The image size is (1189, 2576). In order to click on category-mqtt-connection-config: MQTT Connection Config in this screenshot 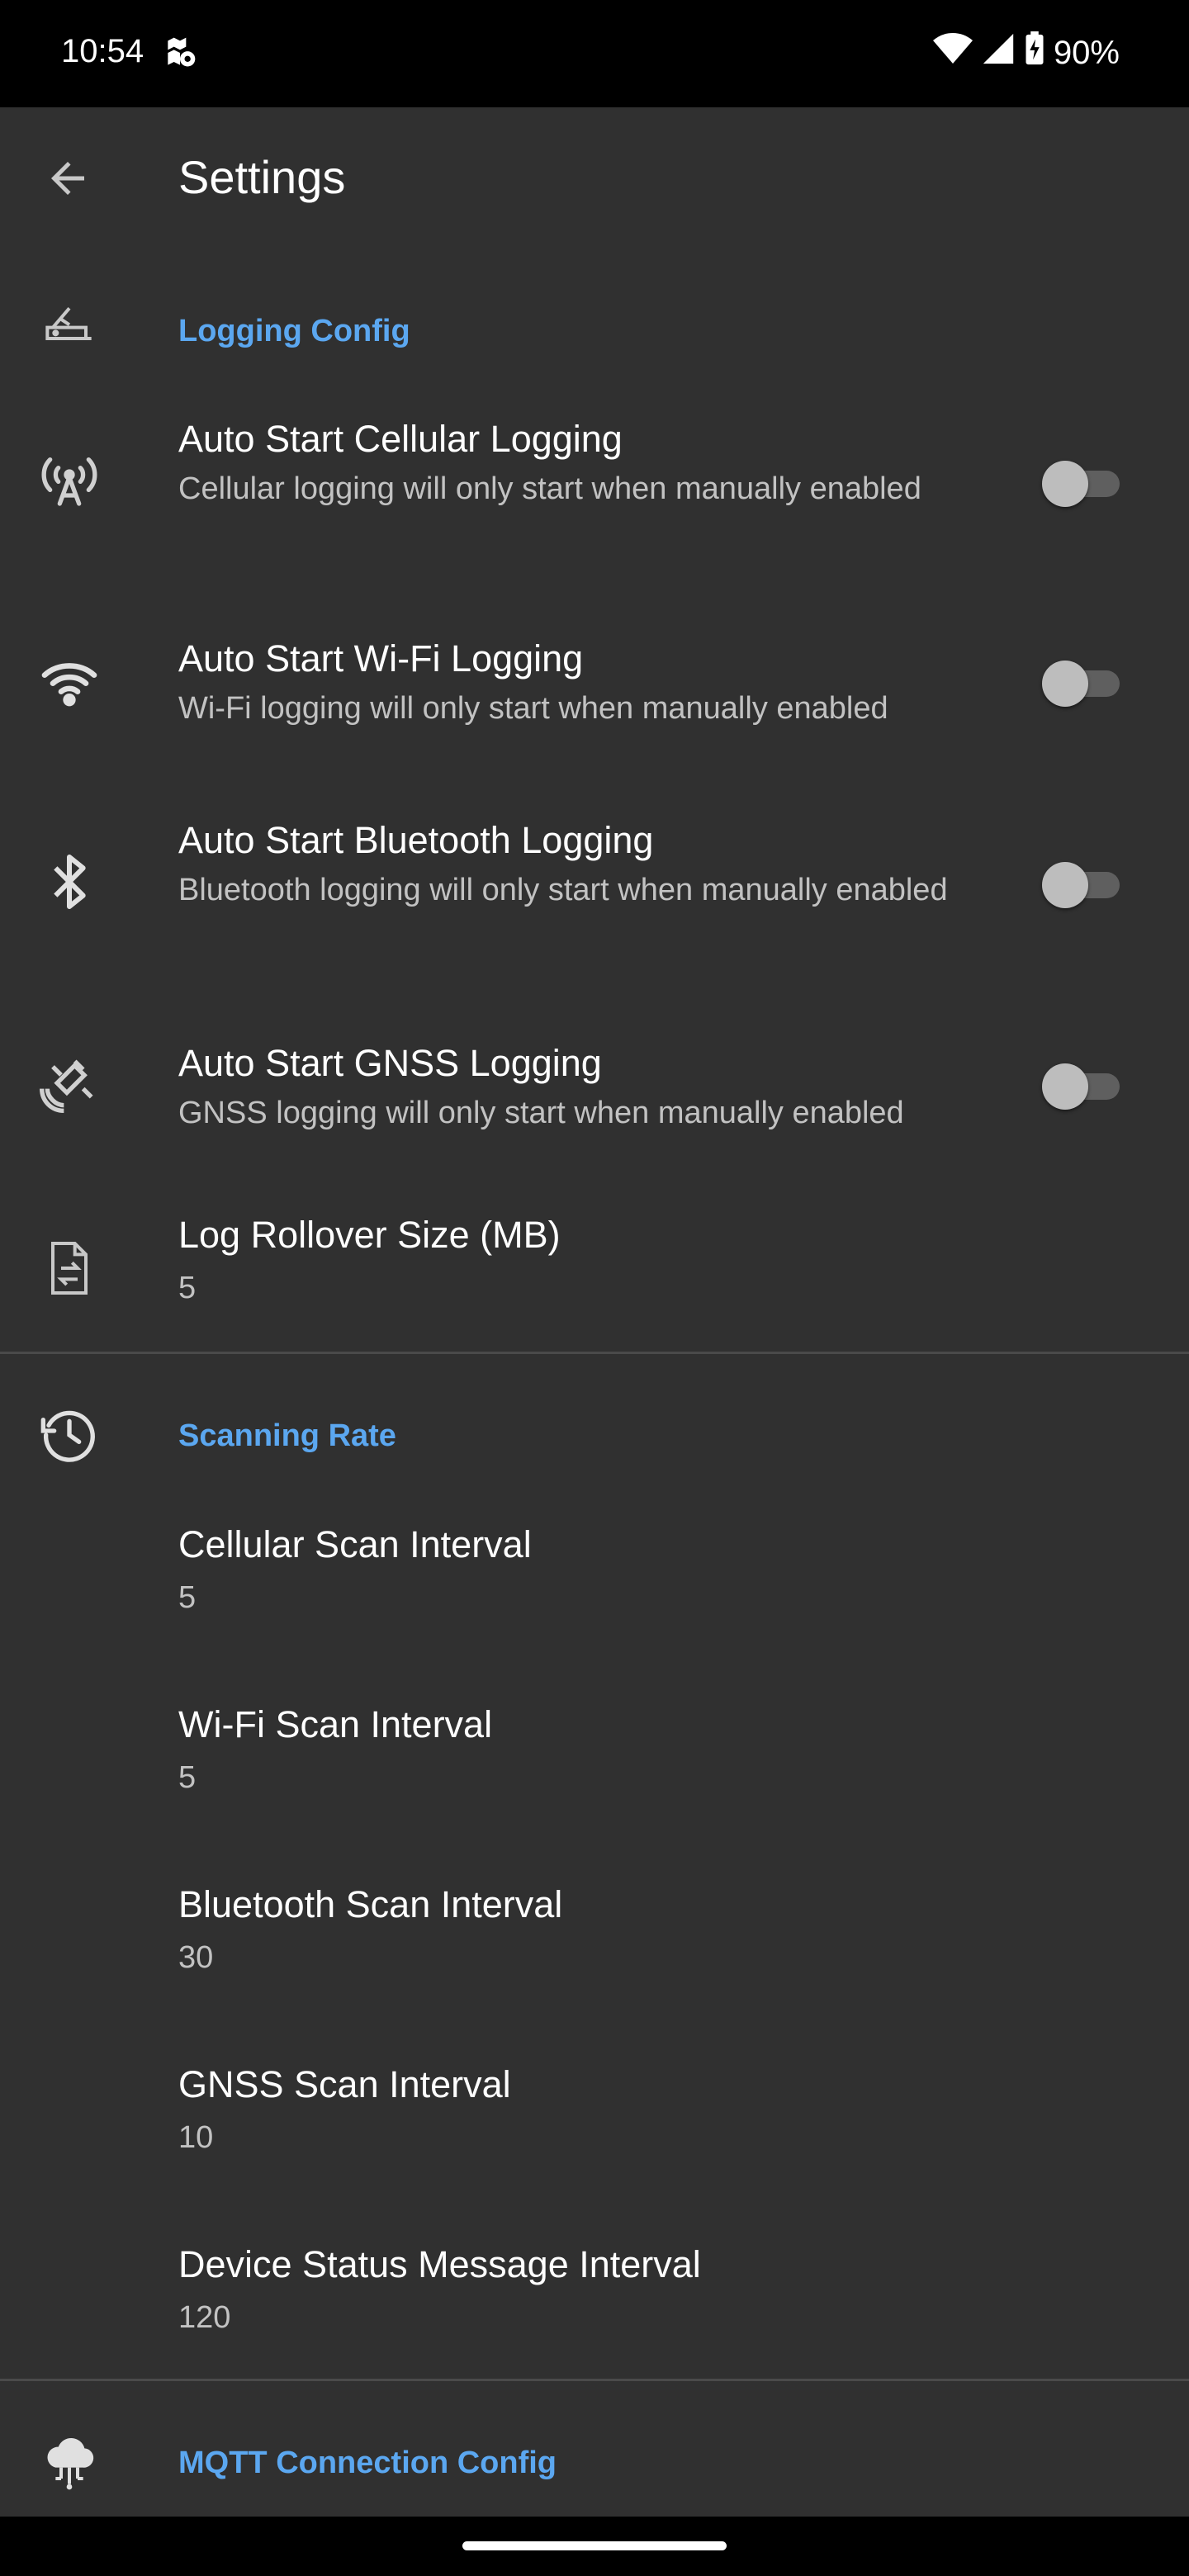, I will do `click(594, 2462)`.